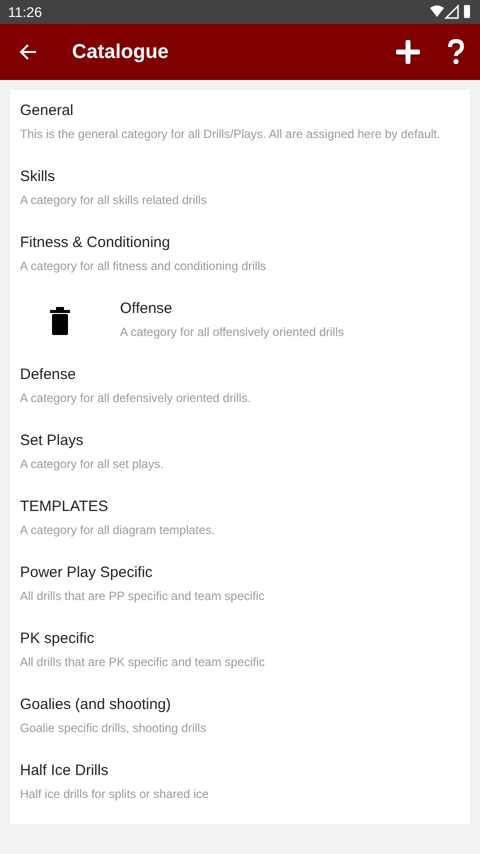 Image resolution: width=480 pixels, height=854 pixels. I want to click on category-name: General, so click(47, 111).